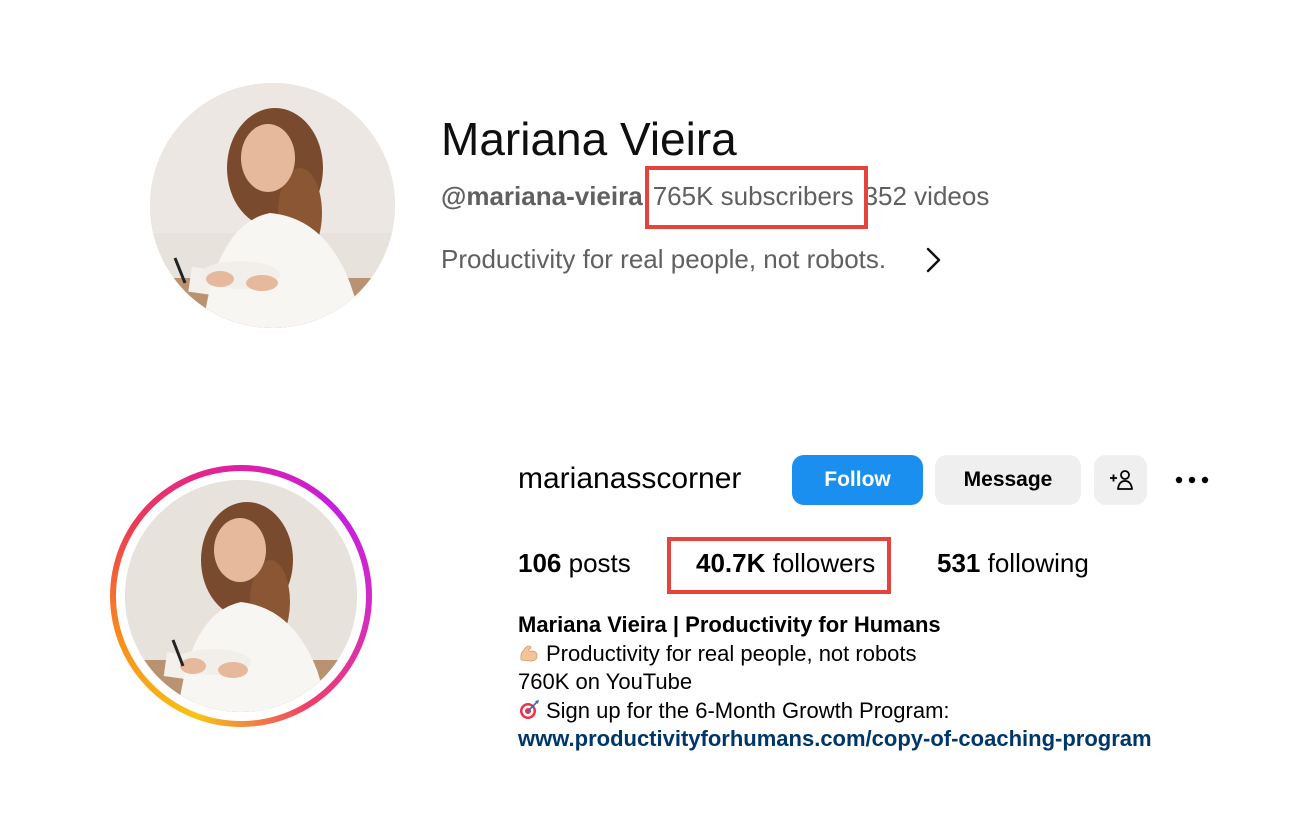 The image size is (1300, 823). What do you see at coordinates (729, 624) in the screenshot?
I see `bio-name: Mariana Vieira | Productivity for Humans` at bounding box center [729, 624].